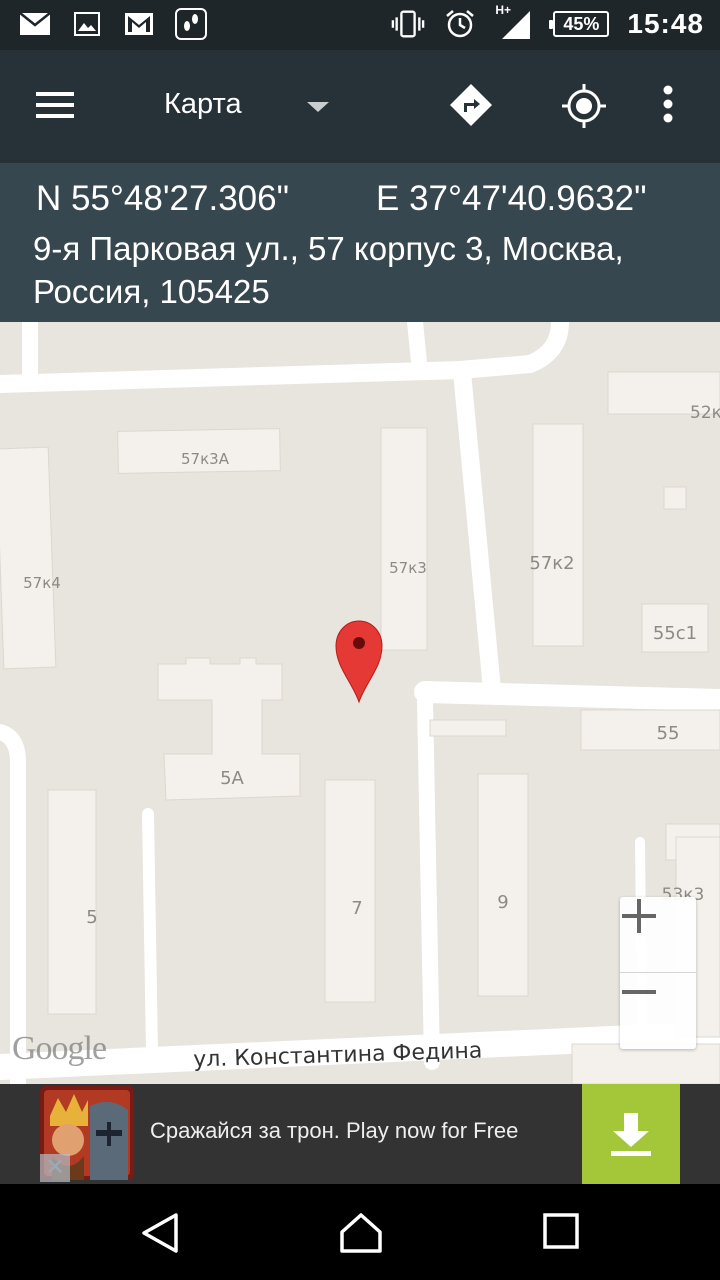 Image resolution: width=720 pixels, height=1280 pixels. What do you see at coordinates (160, 1235) in the screenshot?
I see `back-icon` at bounding box center [160, 1235].